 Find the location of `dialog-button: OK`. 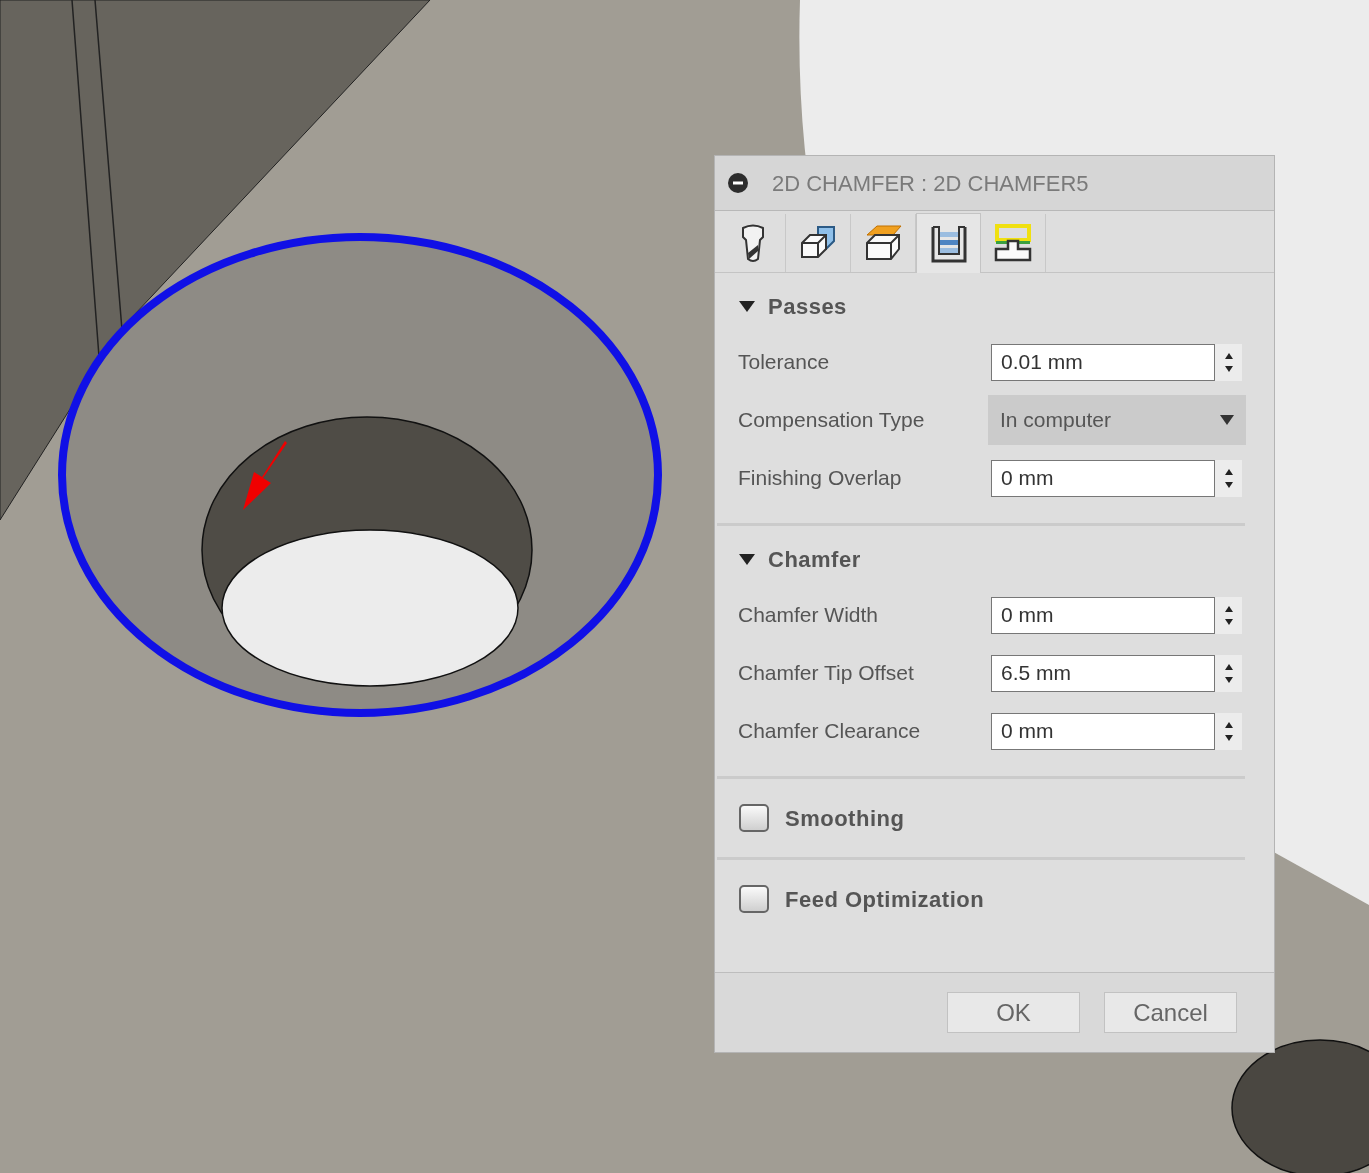

dialog-button: OK is located at coordinates (1013, 1012).